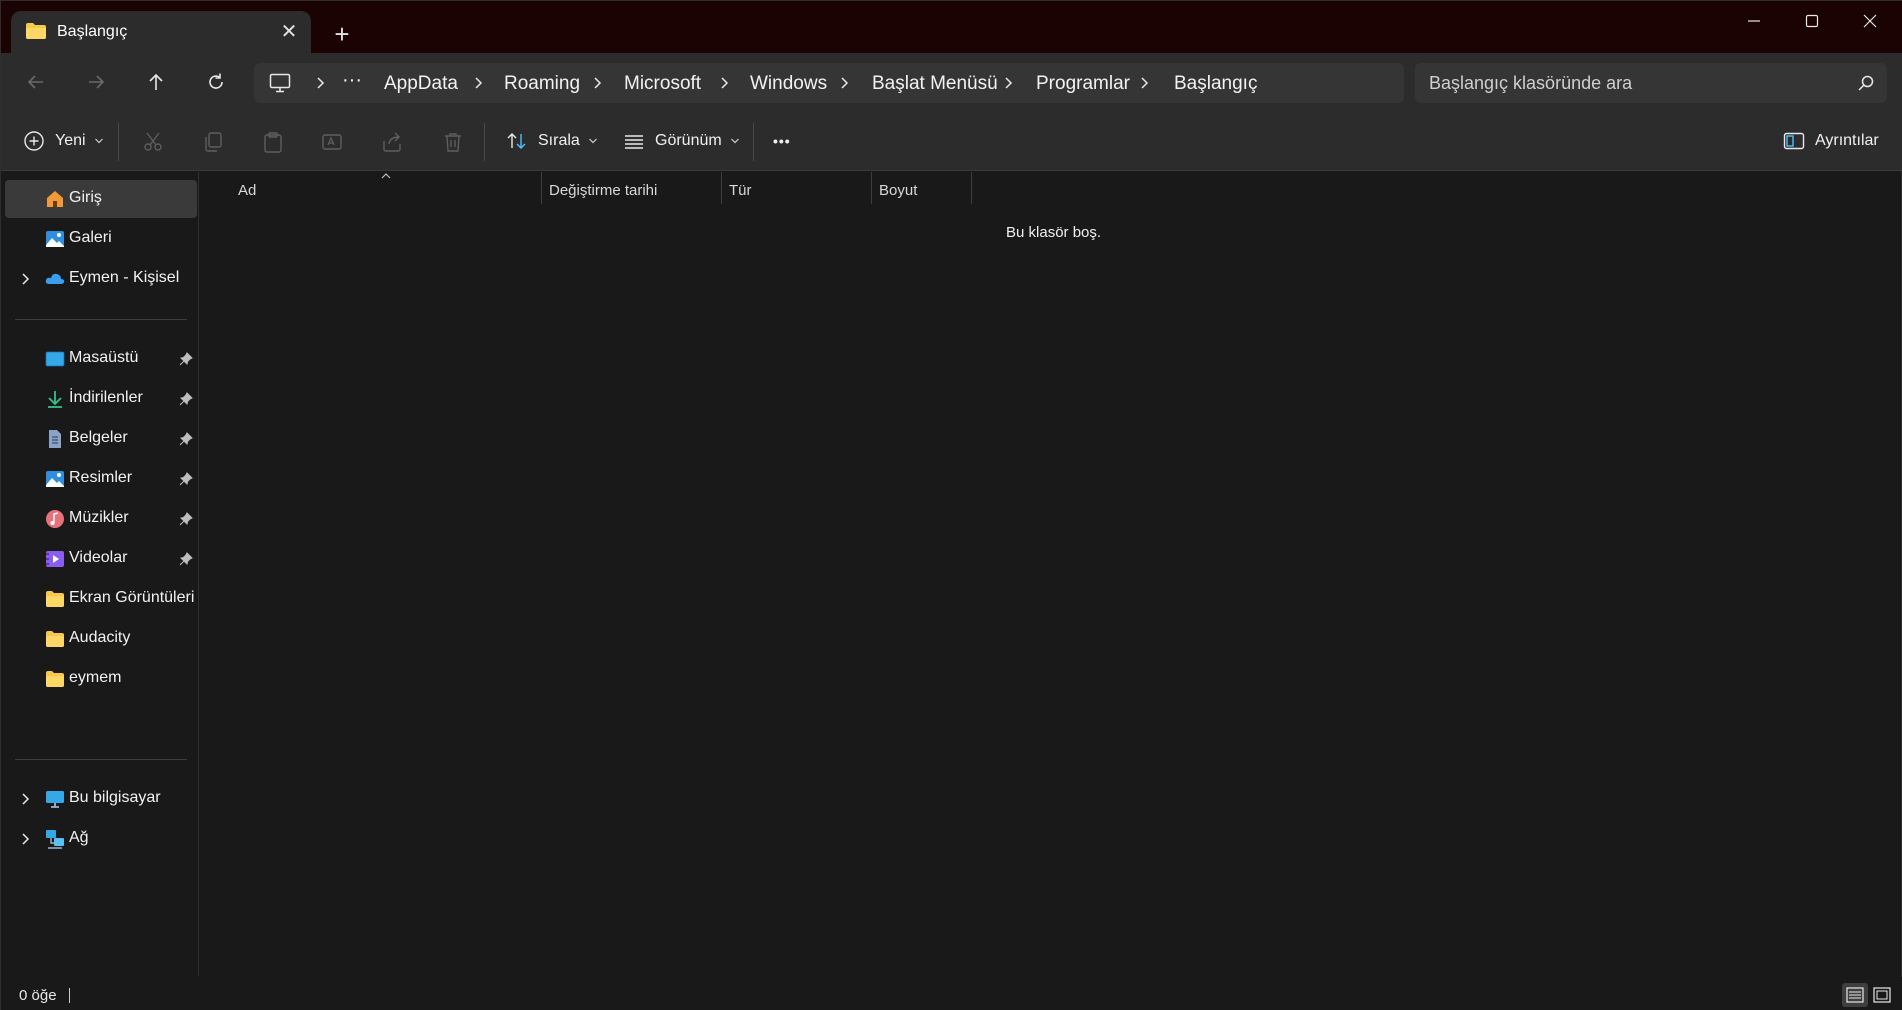  Describe the element at coordinates (688, 140) in the screenshot. I see `view-label: Görünüm` at that location.